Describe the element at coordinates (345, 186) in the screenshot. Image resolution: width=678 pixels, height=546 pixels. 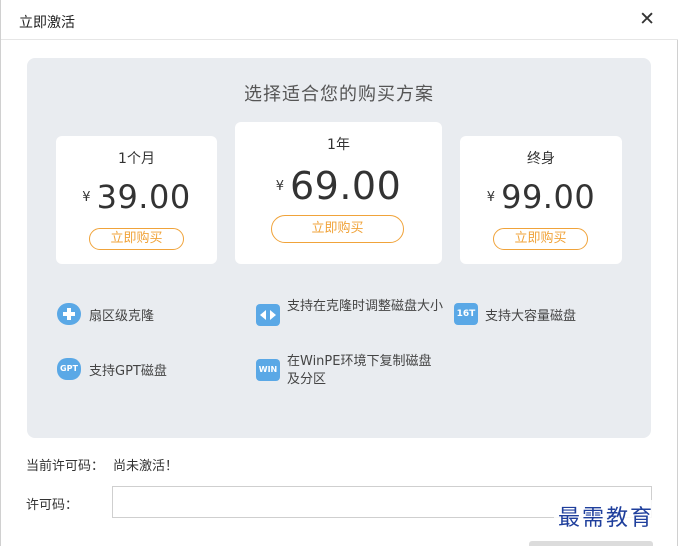
I see `price-value: 69.00` at that location.